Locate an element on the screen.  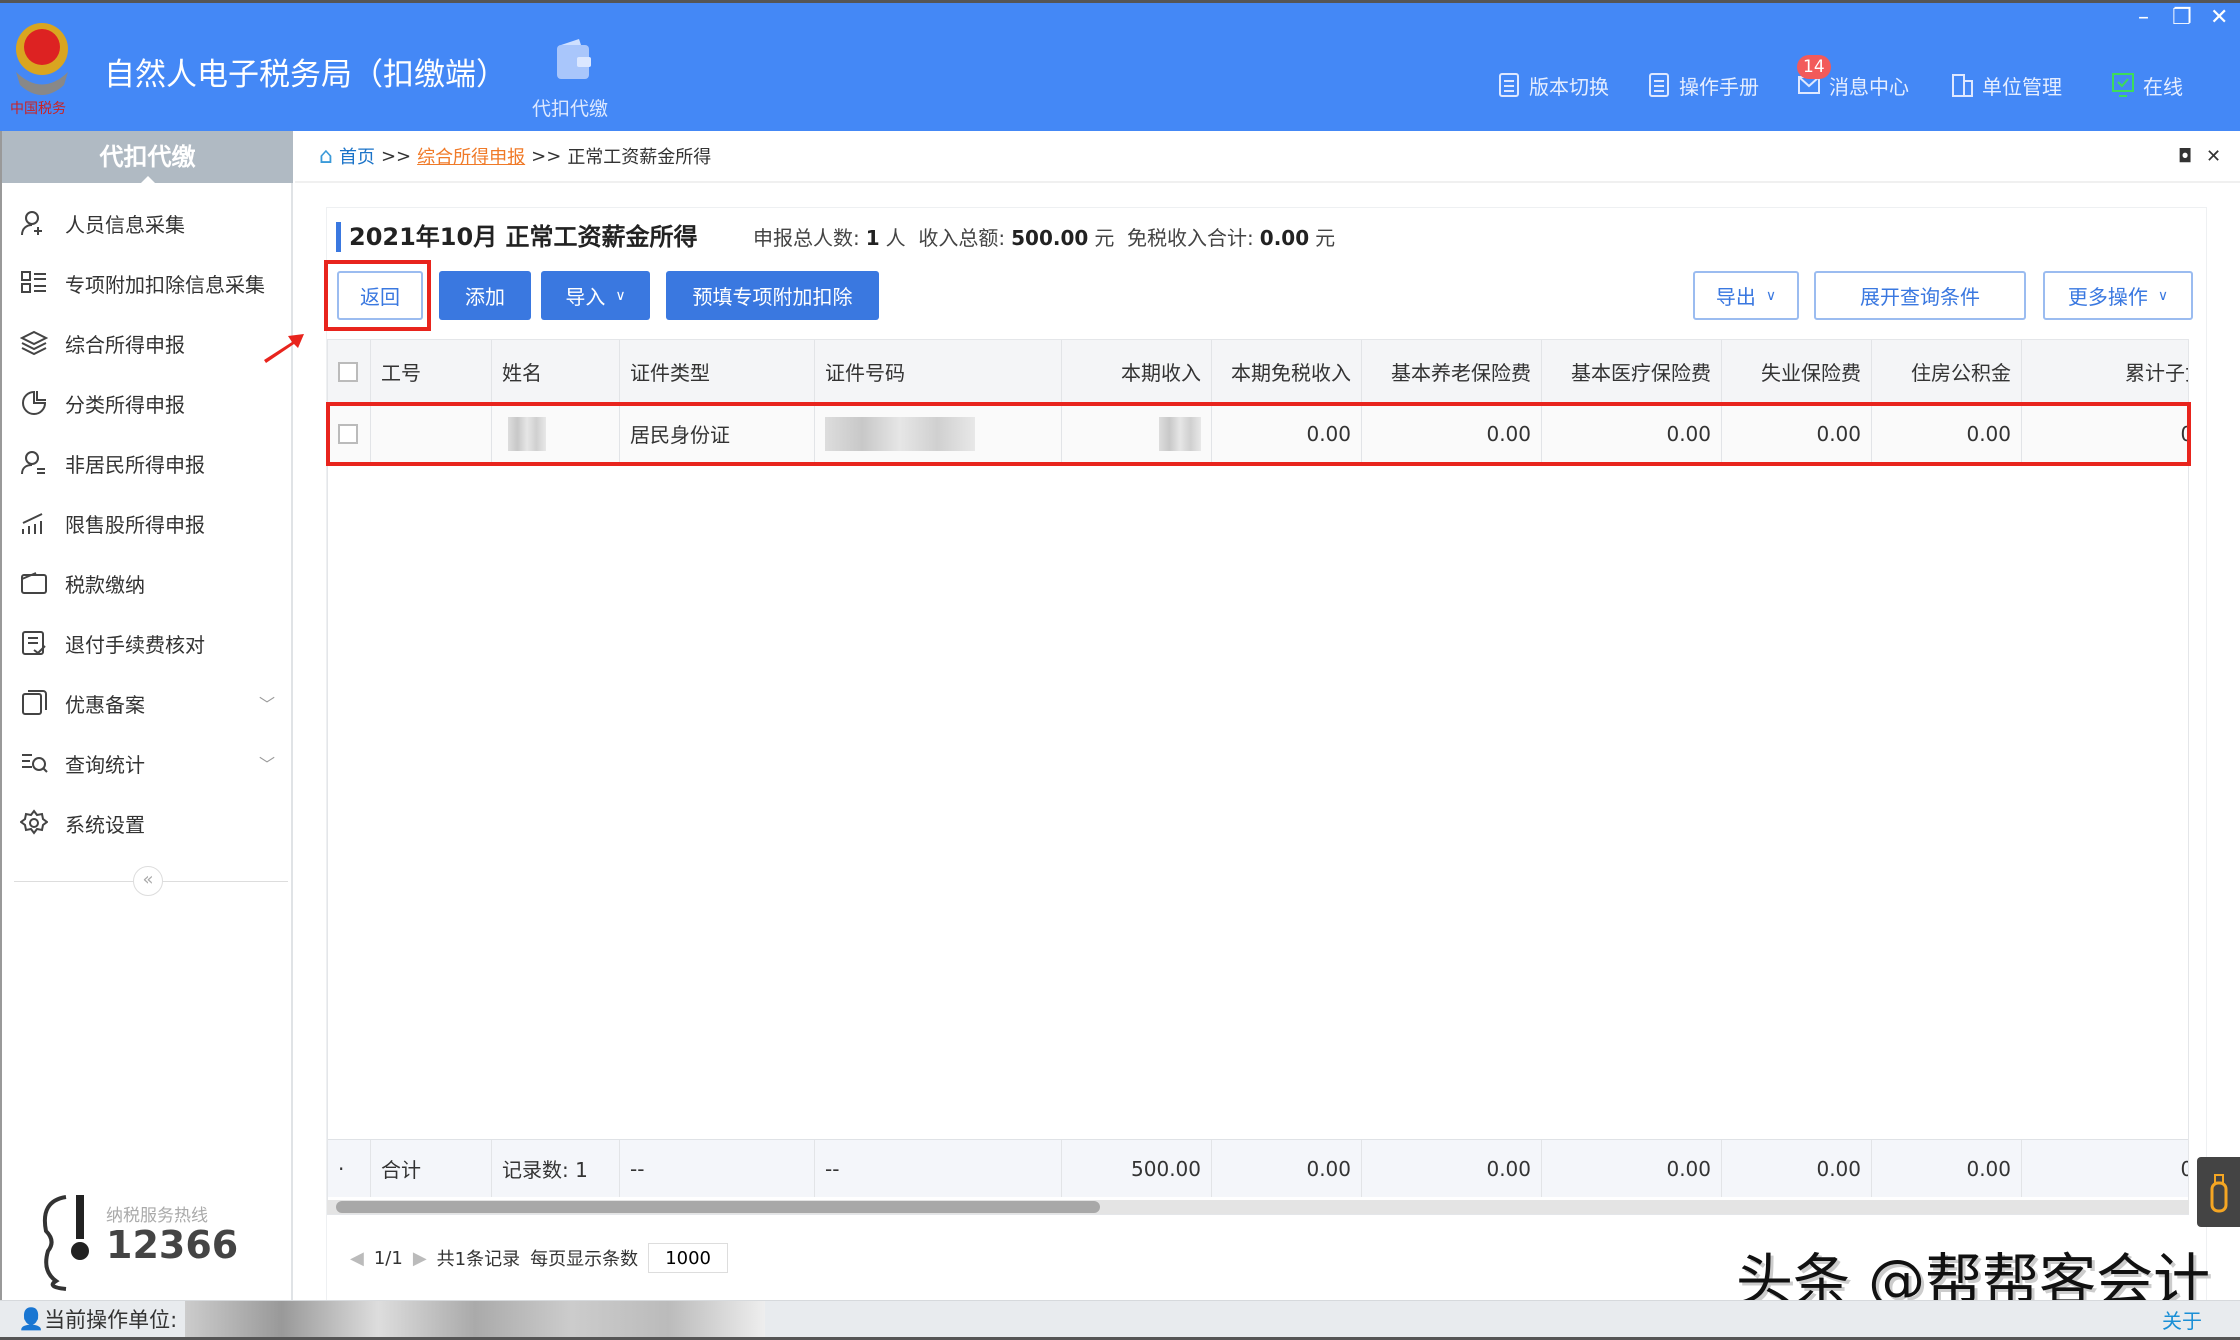
import-dropdown: 导入 ∨ is located at coordinates (595, 295).